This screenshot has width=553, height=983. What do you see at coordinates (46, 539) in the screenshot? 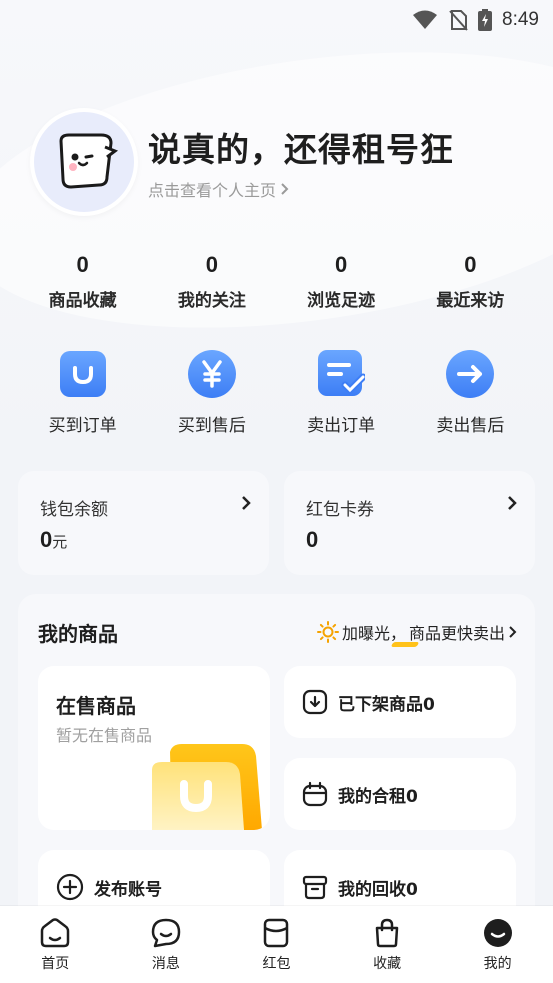
I see `balance-amount: 0` at bounding box center [46, 539].